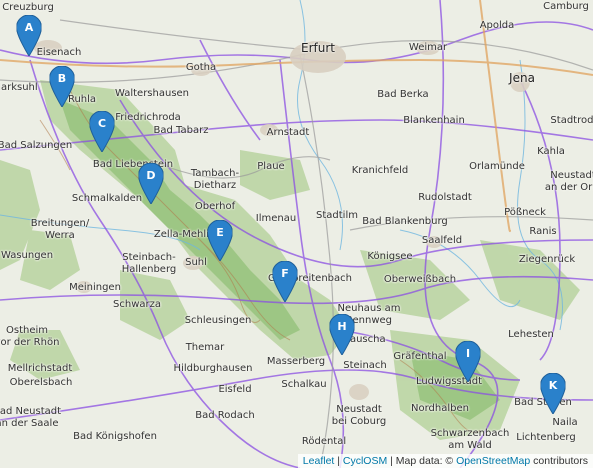 The width and height of the screenshot is (593, 468). Describe the element at coordinates (571, 120) in the screenshot. I see `place-label-stadtroda: Stadtroda` at that location.